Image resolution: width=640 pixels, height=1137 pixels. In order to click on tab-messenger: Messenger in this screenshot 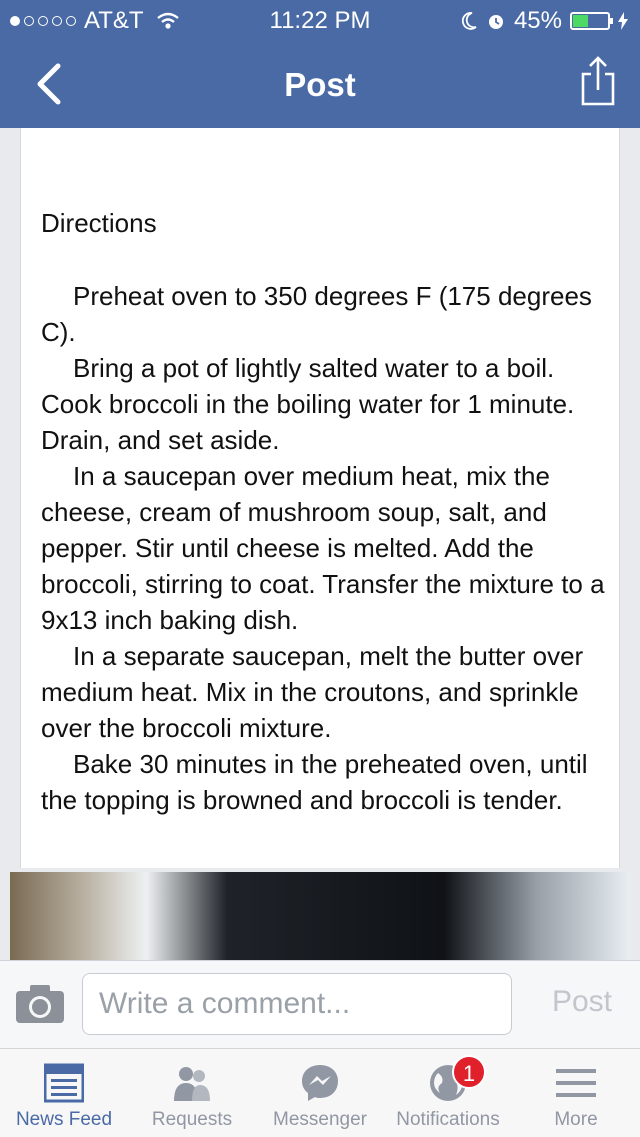, I will do `click(320, 1093)`.